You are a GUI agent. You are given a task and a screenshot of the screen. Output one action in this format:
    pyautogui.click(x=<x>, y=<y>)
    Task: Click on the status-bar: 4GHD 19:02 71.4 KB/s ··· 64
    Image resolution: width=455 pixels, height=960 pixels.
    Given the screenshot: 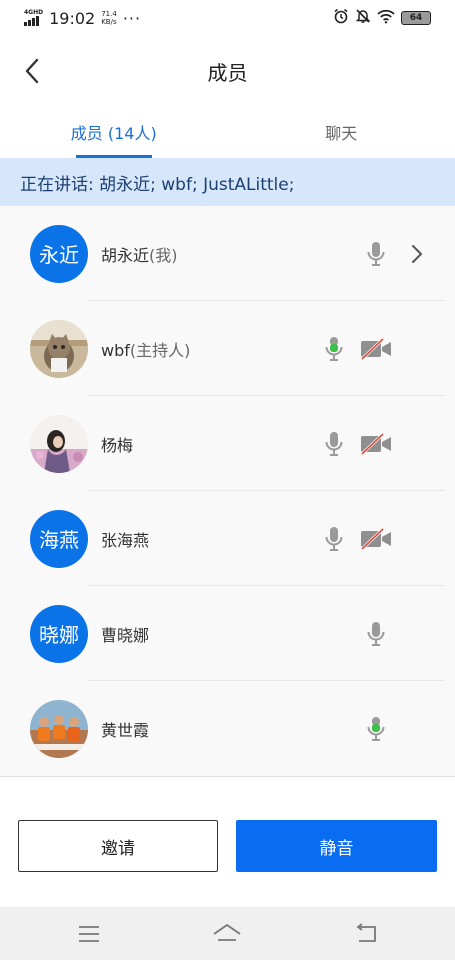 What is the action you would take?
    pyautogui.click(x=227, y=18)
    